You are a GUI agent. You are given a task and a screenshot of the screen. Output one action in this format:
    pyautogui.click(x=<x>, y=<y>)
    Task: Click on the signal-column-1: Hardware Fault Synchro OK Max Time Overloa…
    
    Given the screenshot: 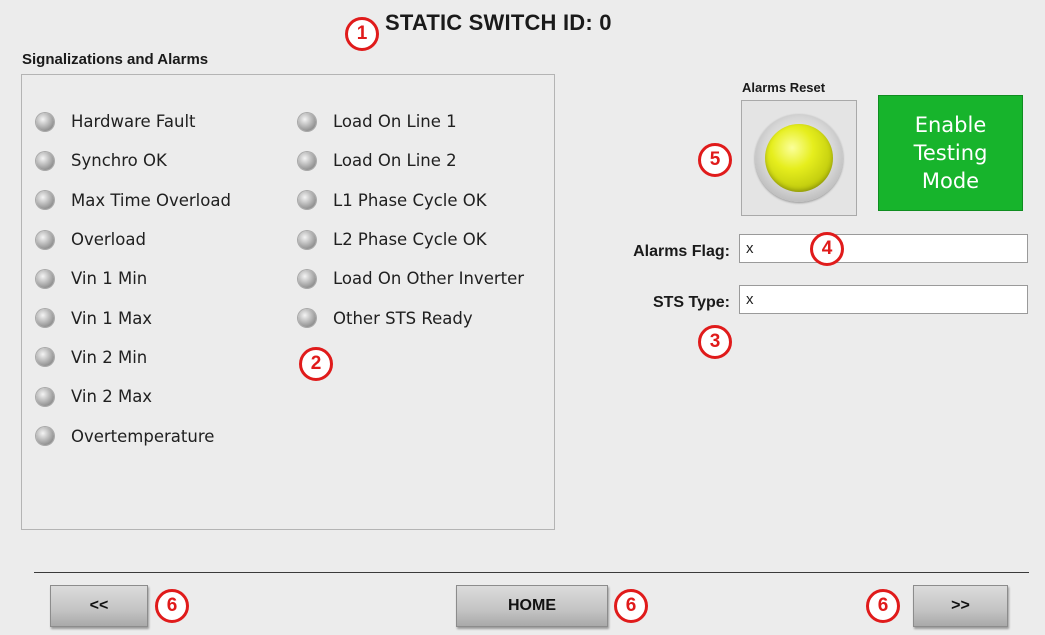 What is the action you would take?
    pyautogui.click(x=133, y=279)
    